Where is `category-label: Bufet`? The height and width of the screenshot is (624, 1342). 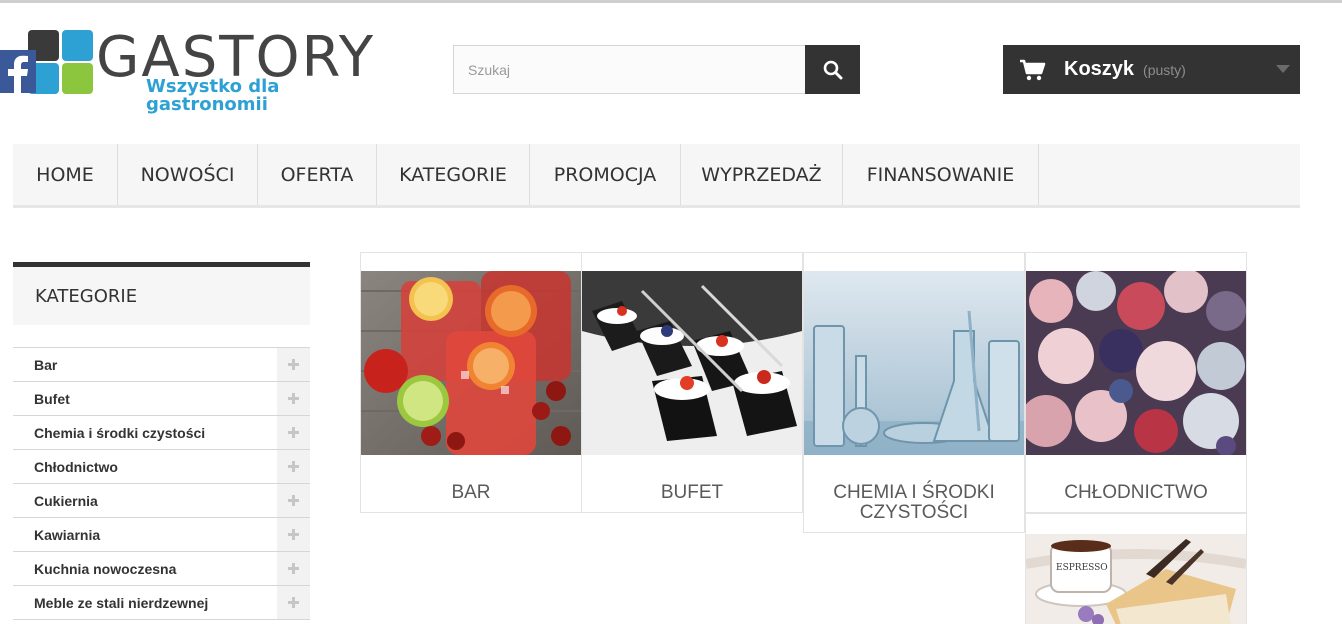 category-label: Bufet is located at coordinates (52, 398).